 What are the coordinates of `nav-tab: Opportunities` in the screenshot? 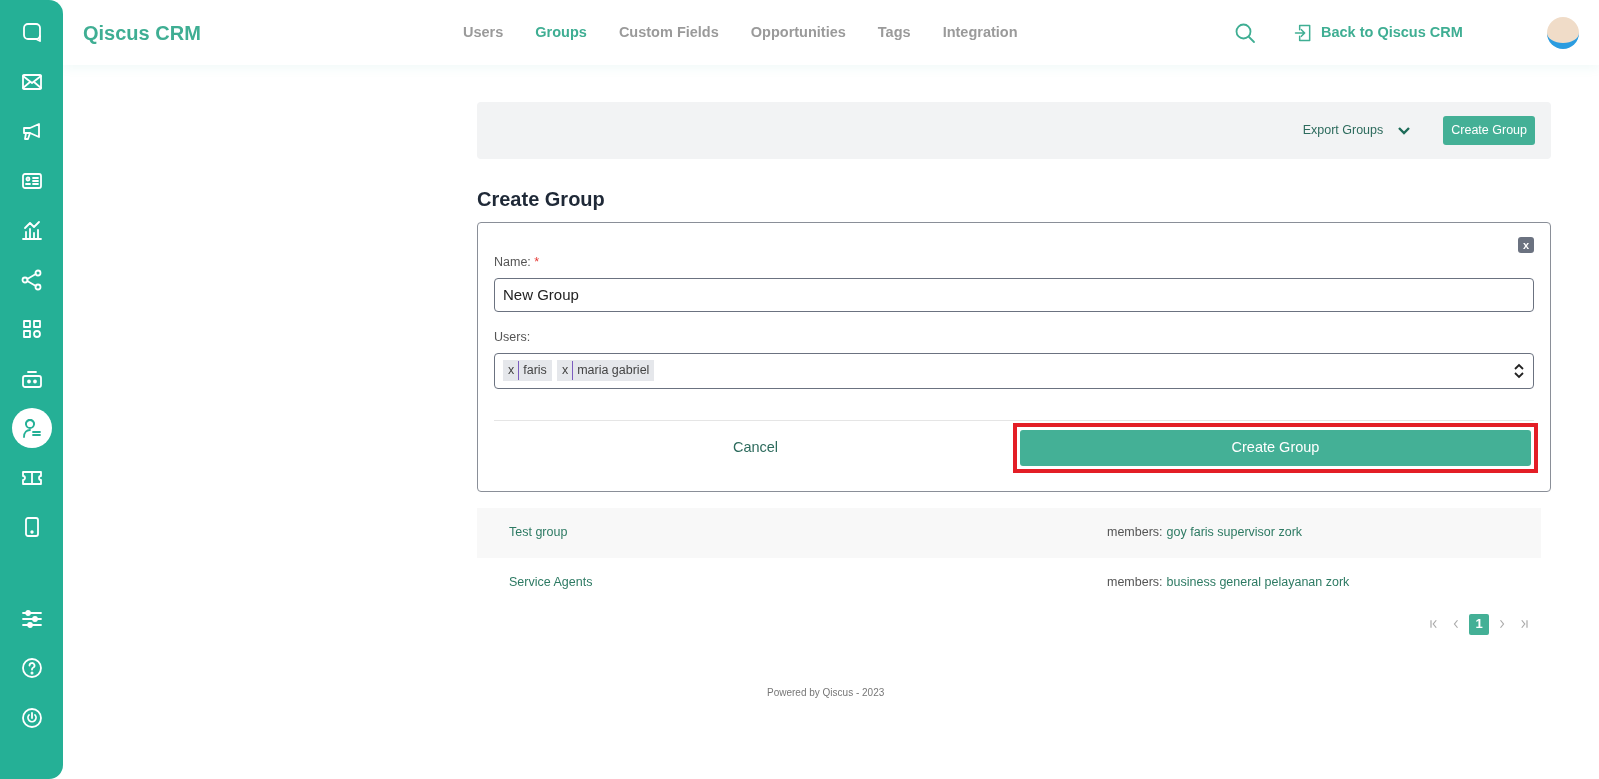 It's located at (798, 32).